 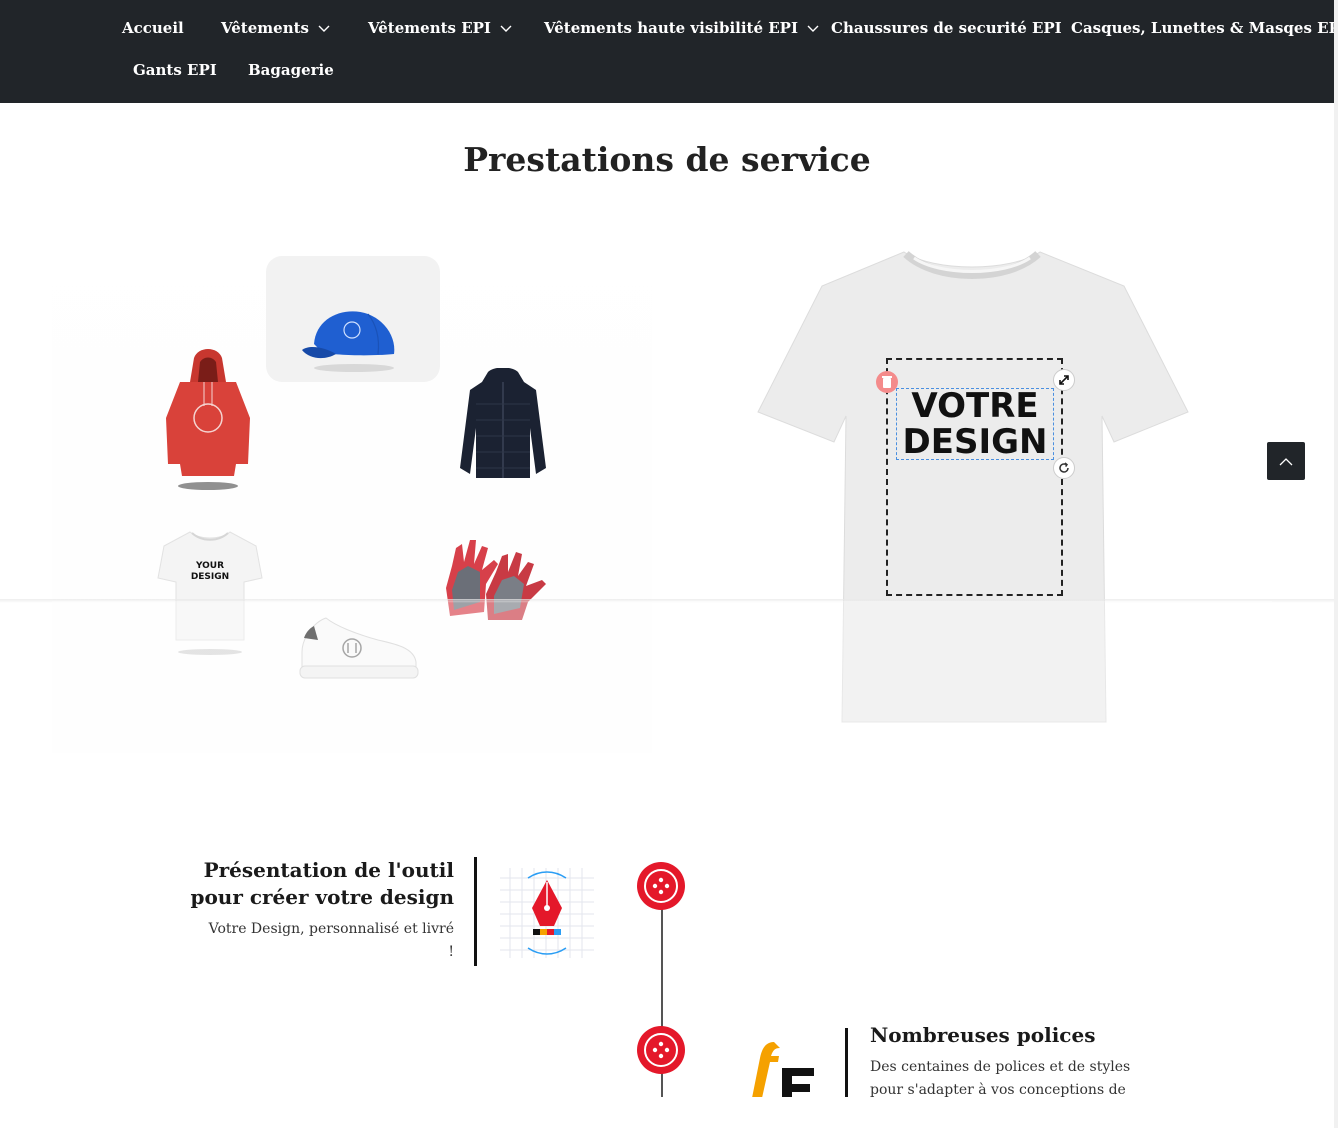 I want to click on tshirt-small-text-2: DESIGN, so click(x=210, y=577).